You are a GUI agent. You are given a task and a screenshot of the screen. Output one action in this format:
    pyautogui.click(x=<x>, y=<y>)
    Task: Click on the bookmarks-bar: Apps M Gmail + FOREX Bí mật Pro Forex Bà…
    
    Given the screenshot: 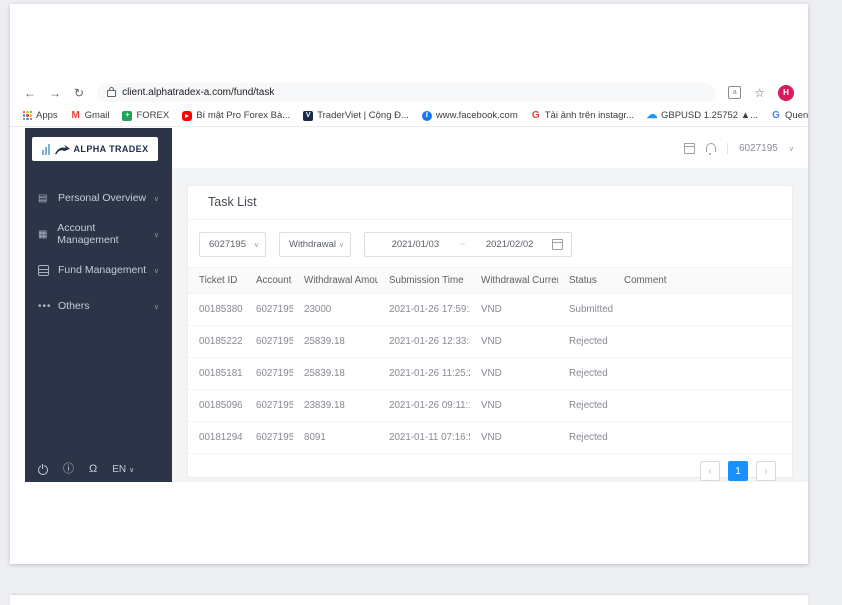 What is the action you would take?
    pyautogui.click(x=409, y=116)
    